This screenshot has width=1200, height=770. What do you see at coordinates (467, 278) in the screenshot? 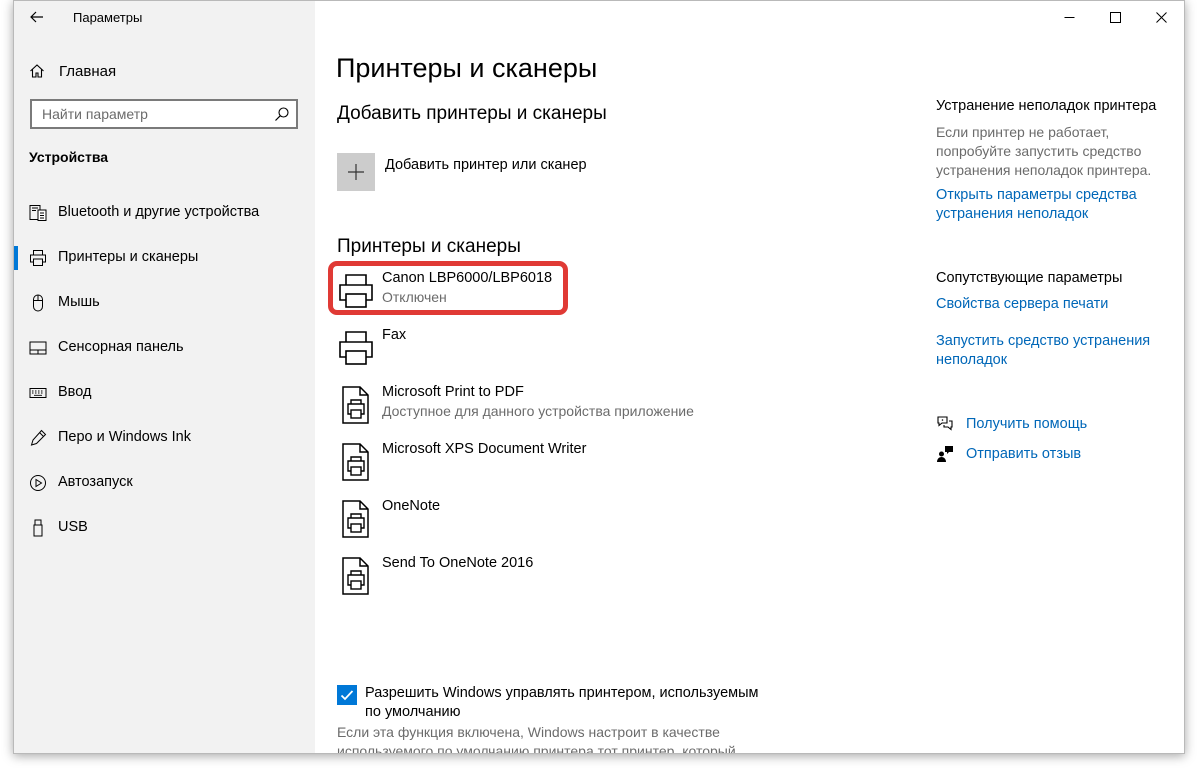
I see `printer-name: Canon LBP6000/LBP6018` at bounding box center [467, 278].